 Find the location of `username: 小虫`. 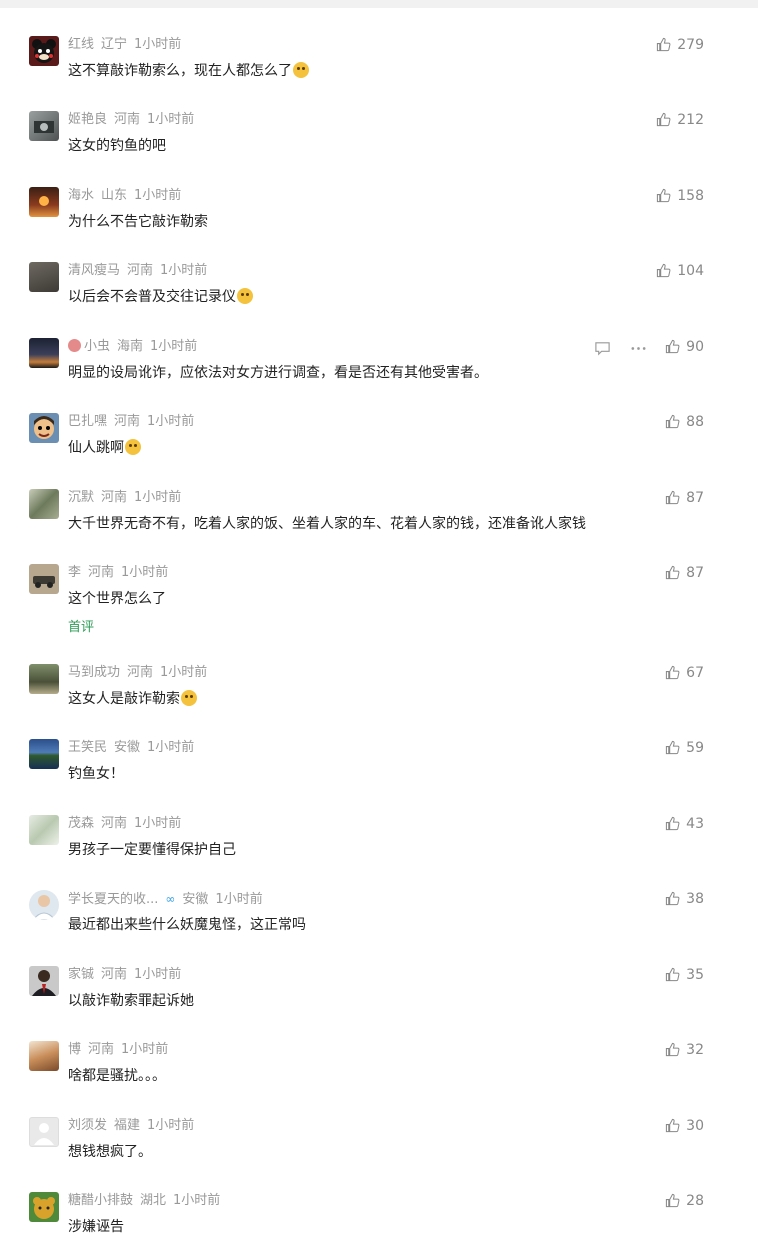

username: 小虫 is located at coordinates (97, 346).